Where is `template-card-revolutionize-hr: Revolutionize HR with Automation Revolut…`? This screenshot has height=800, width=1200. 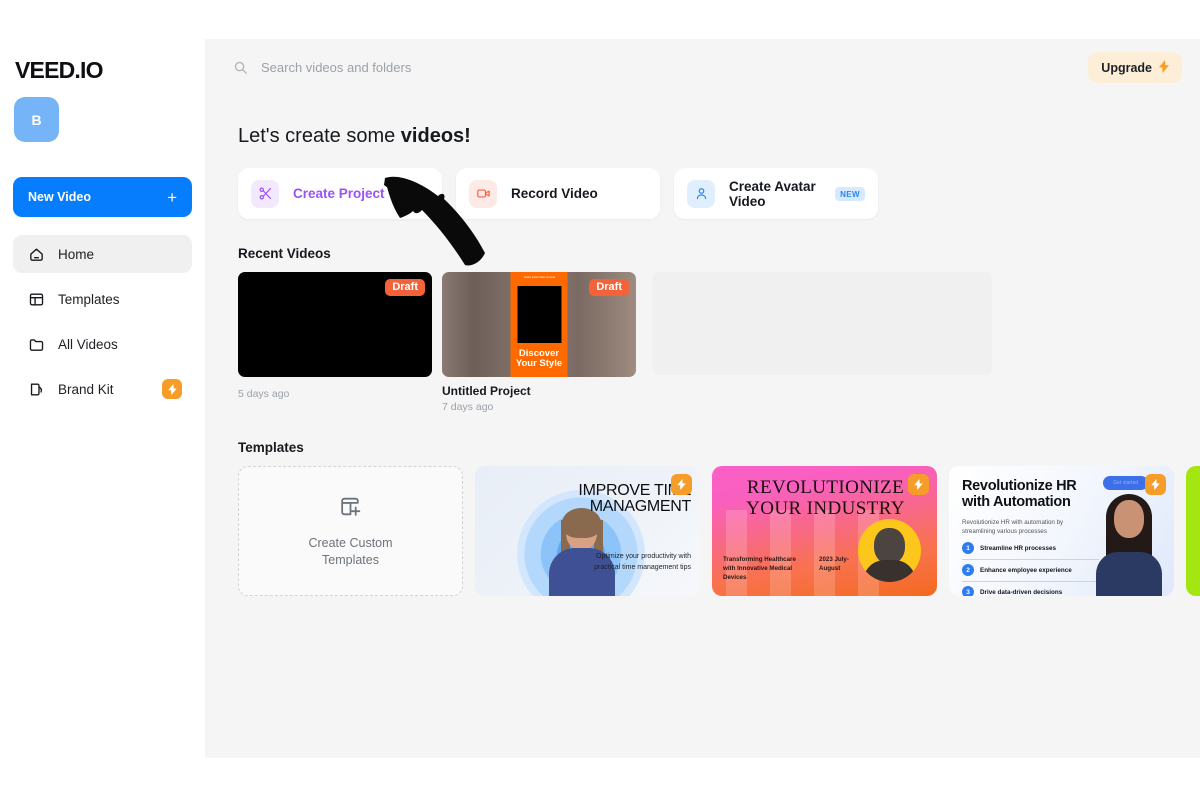
template-card-revolutionize-hr: Revolutionize HR with Automation Revolut… is located at coordinates (1061, 531).